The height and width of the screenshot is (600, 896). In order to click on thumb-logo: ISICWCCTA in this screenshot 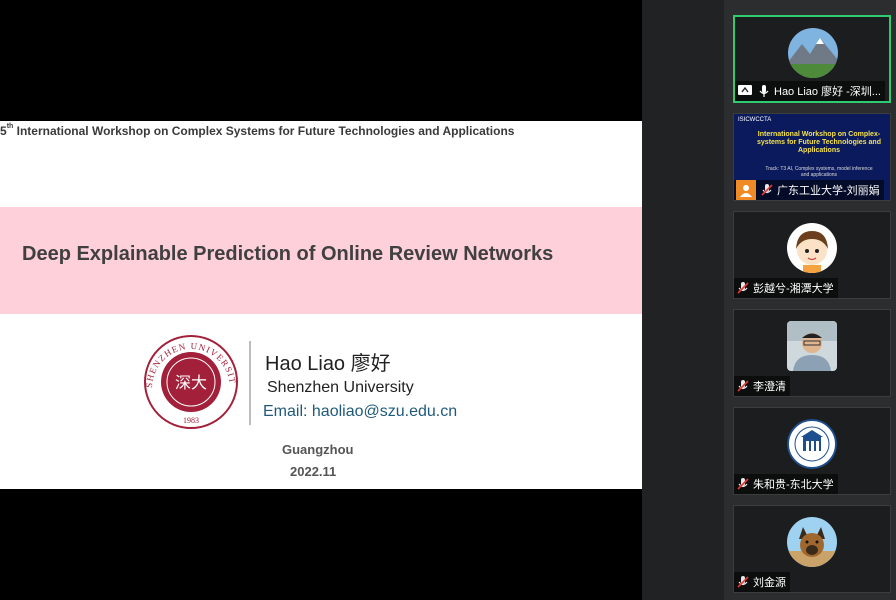, I will do `click(755, 120)`.